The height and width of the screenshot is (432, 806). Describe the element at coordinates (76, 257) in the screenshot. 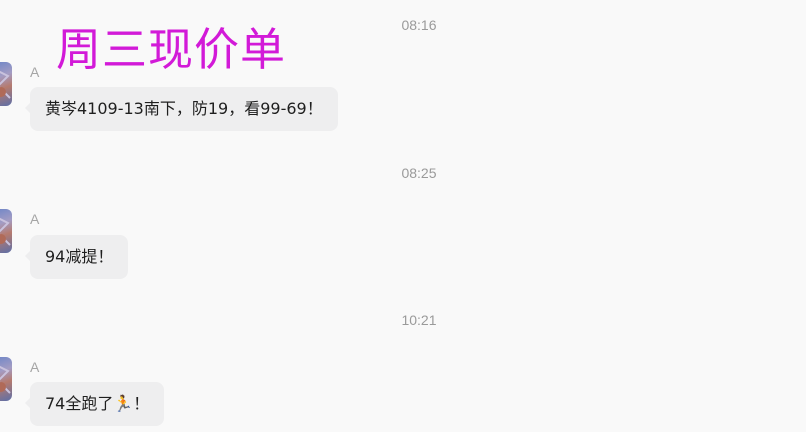

I see `message-bubble: 94减提！` at that location.